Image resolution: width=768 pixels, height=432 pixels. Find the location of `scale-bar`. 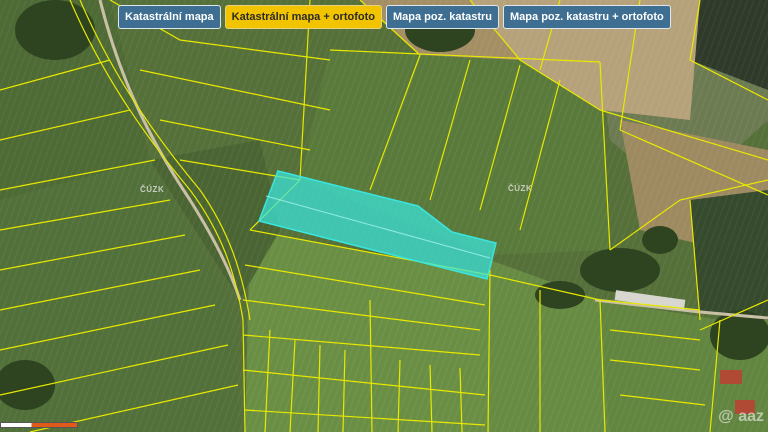

scale-bar is located at coordinates (39, 425).